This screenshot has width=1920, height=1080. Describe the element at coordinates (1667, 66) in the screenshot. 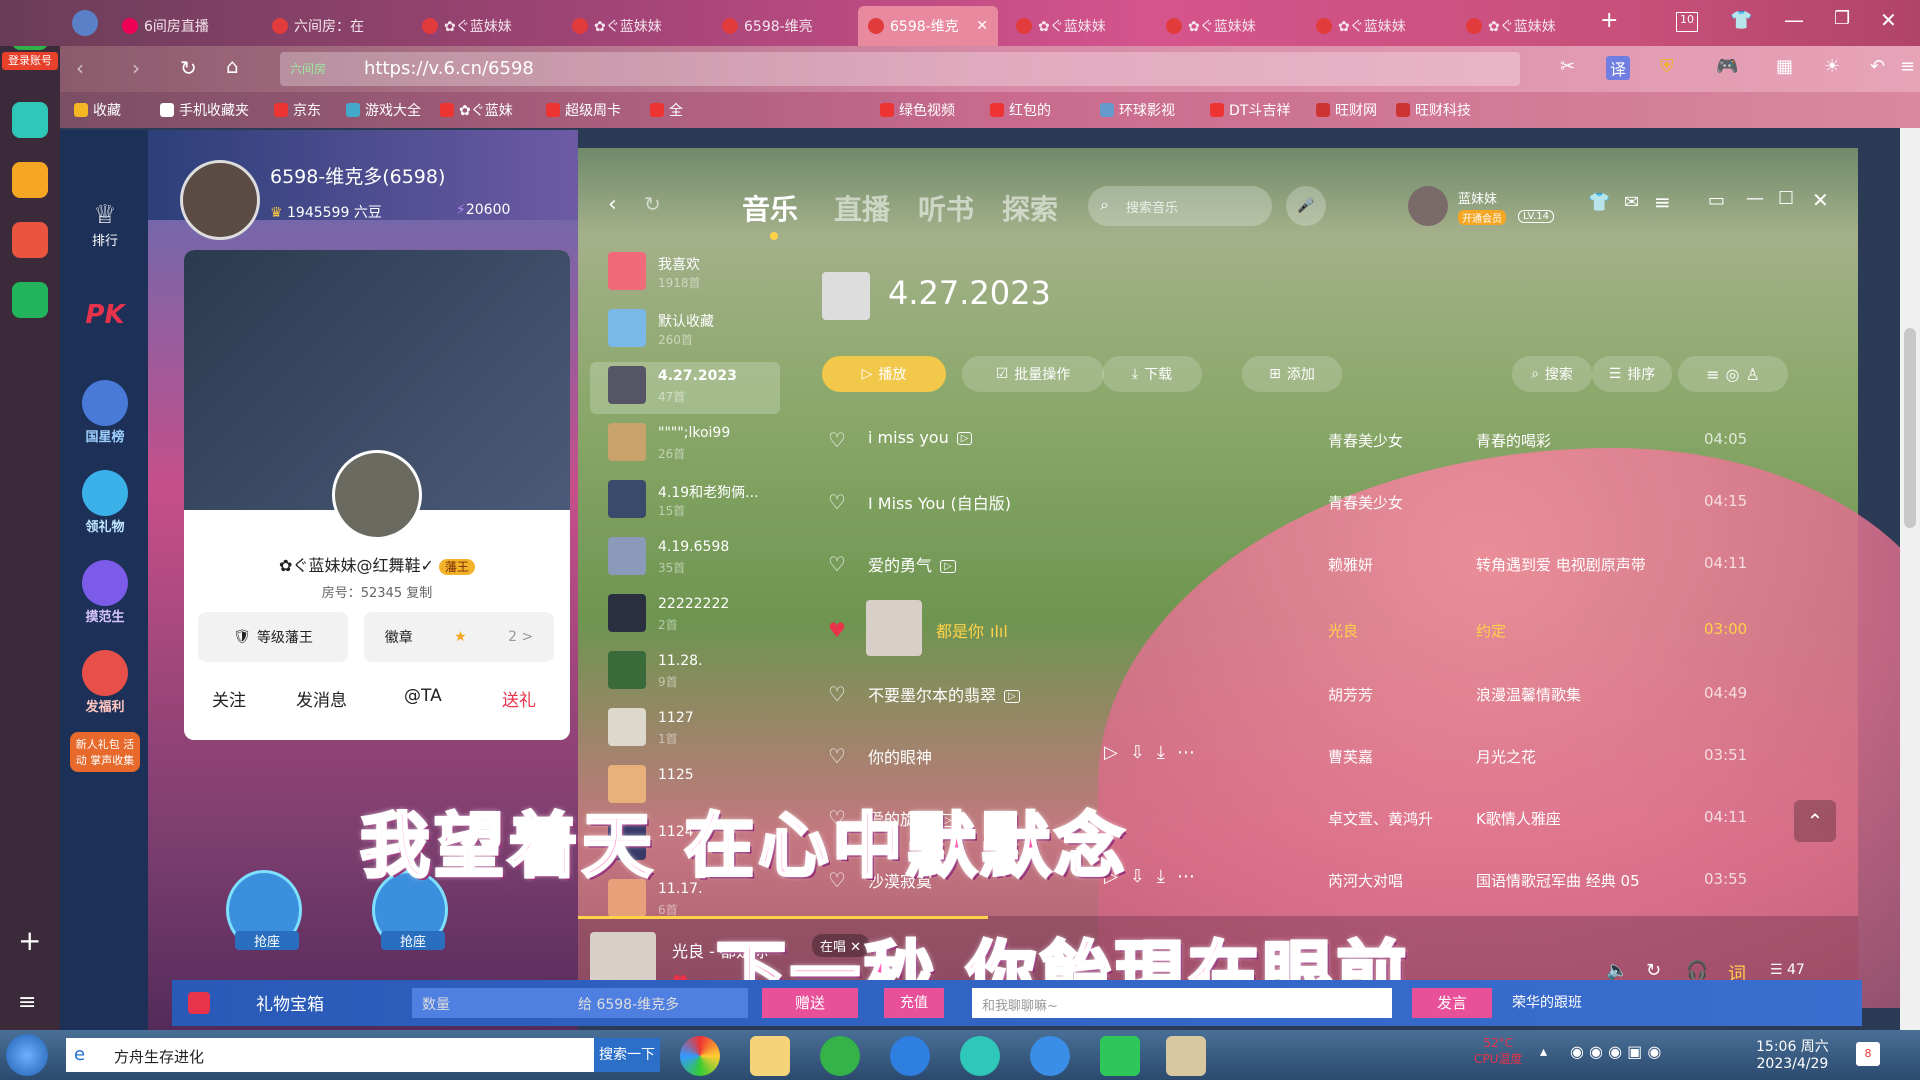

I see `shield-icon: ⛨` at that location.